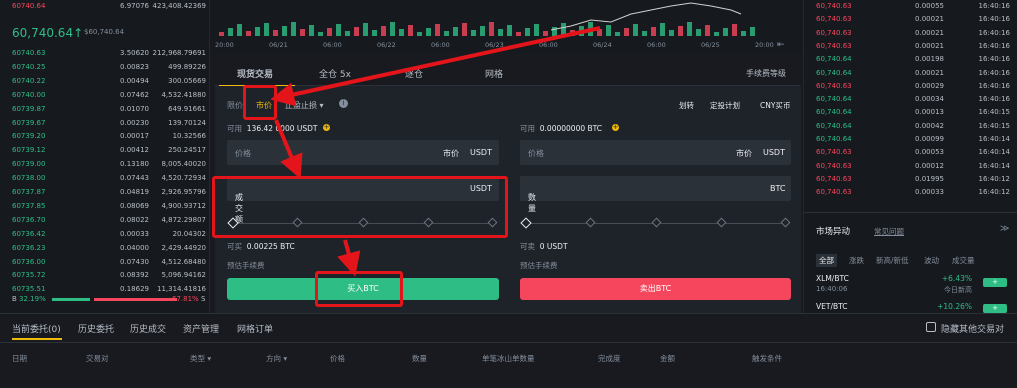  Describe the element at coordinates (148, 328) in the screenshot. I see `tab-trade-history: 历史成交` at that location.